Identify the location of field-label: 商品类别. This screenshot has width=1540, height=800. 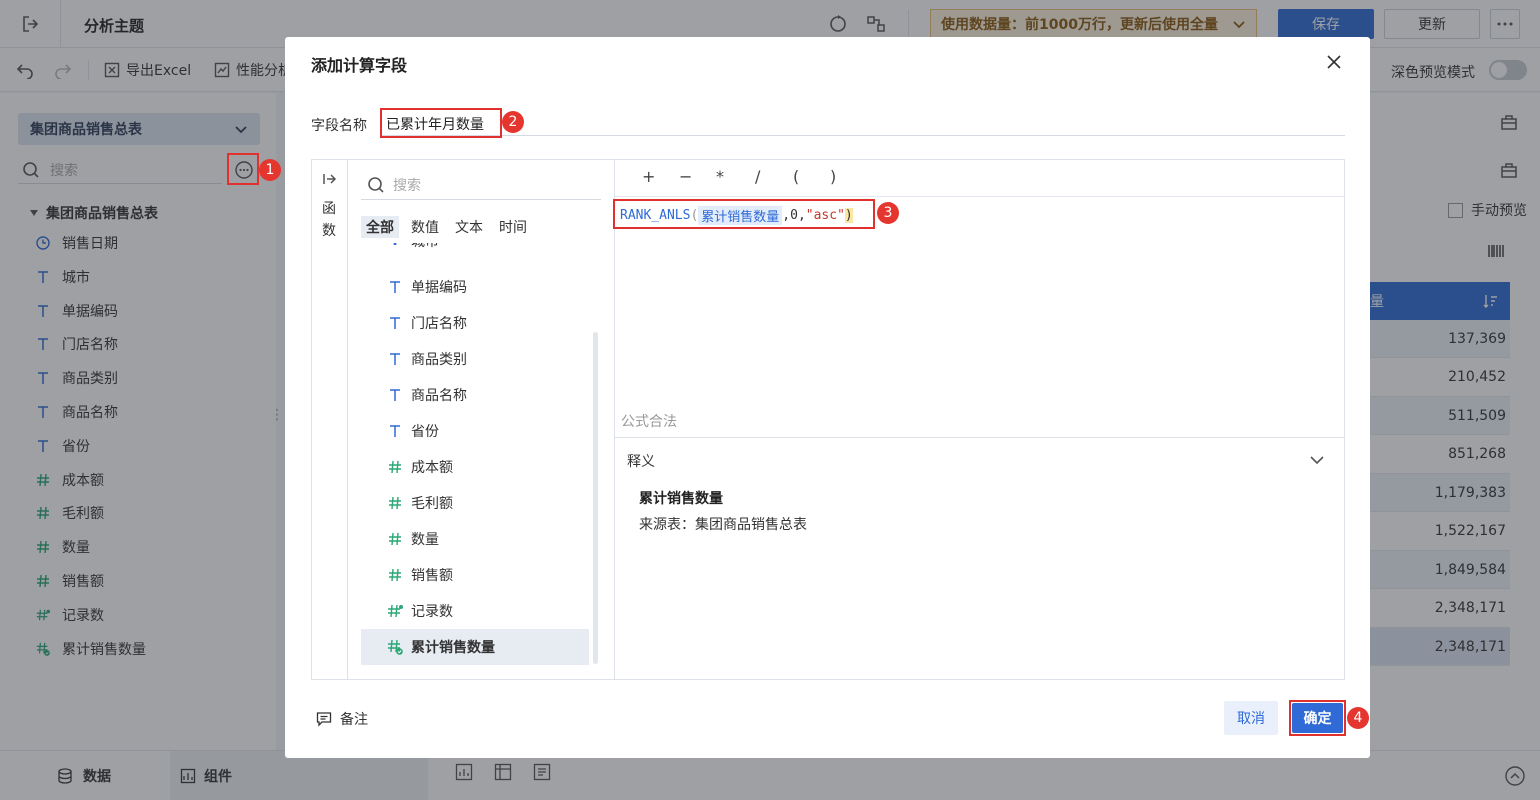
(439, 360).